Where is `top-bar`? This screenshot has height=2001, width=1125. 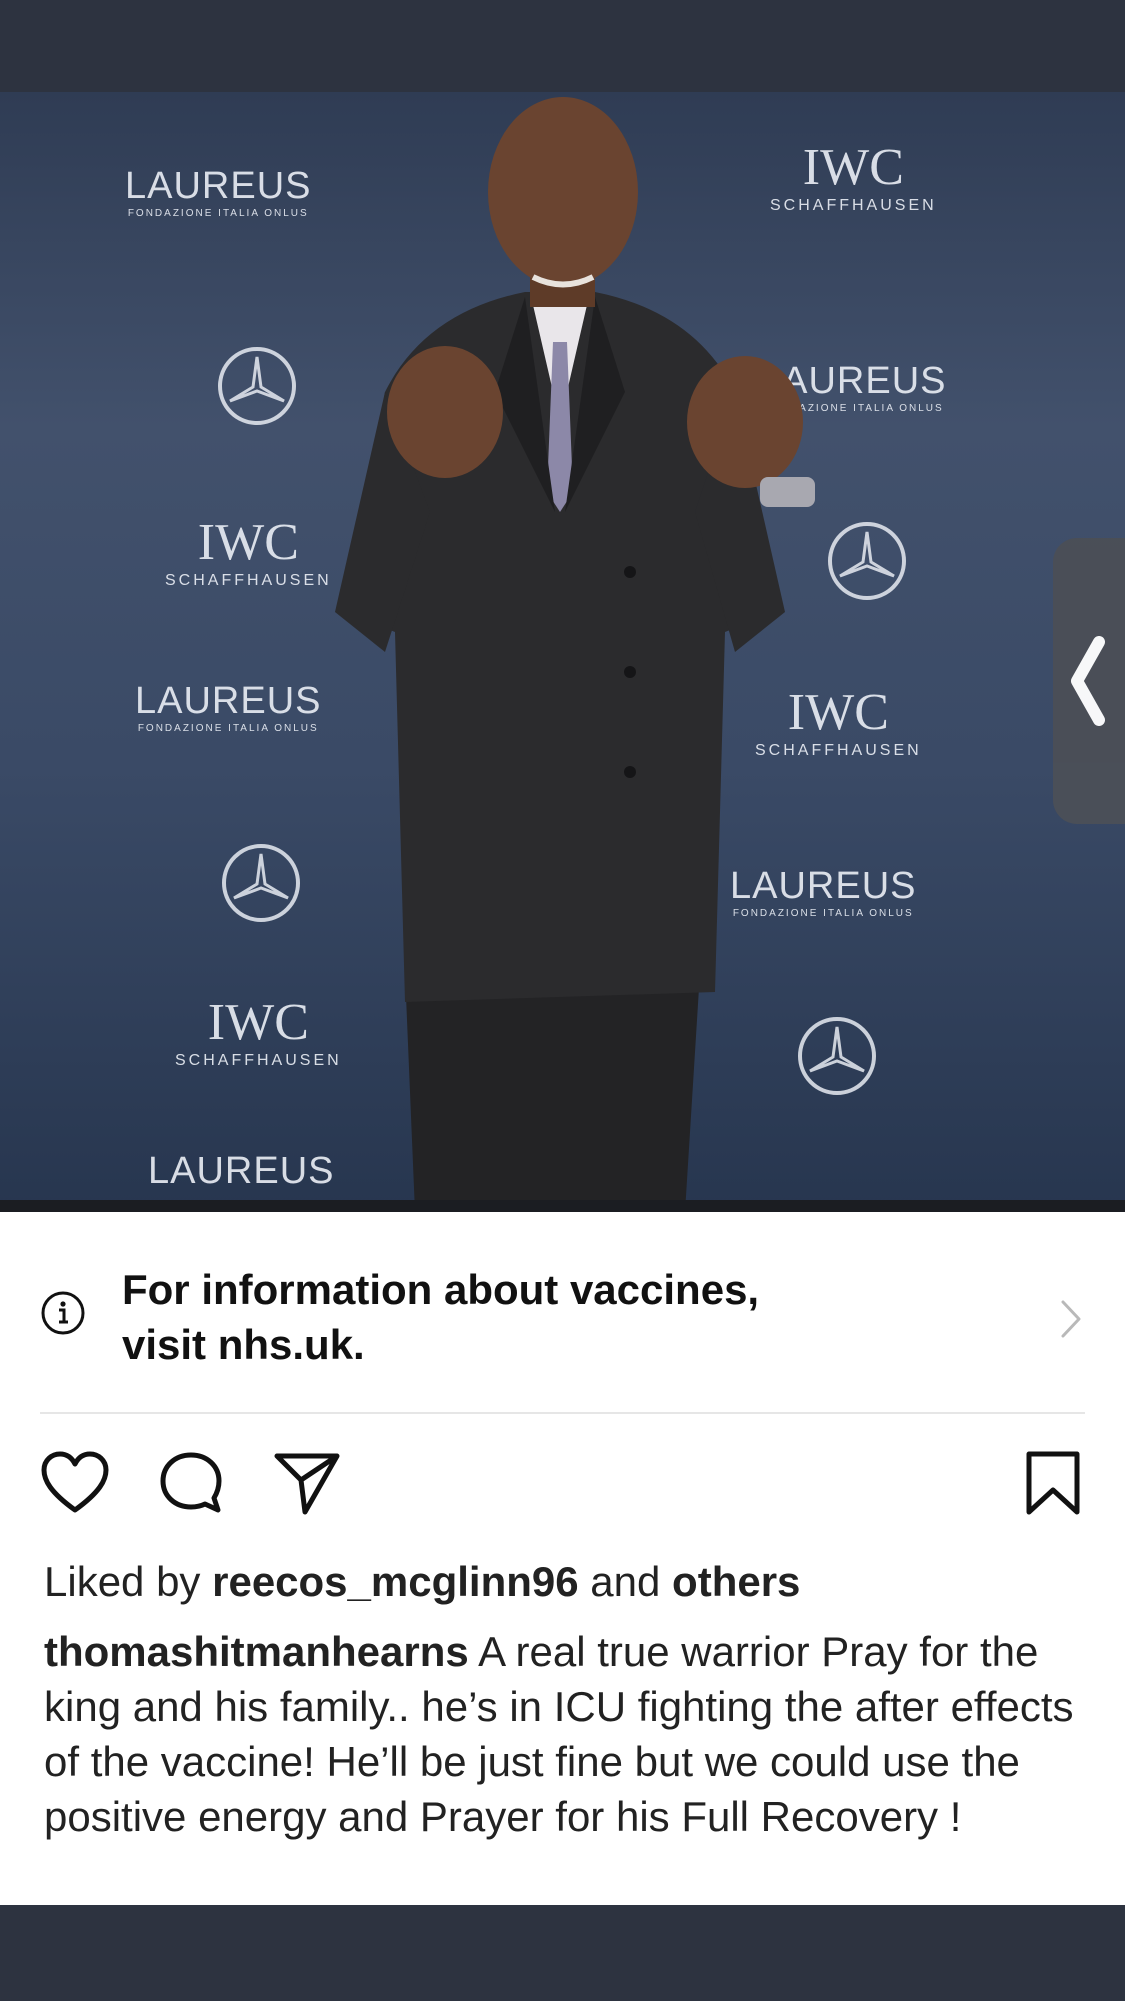 top-bar is located at coordinates (562, 46).